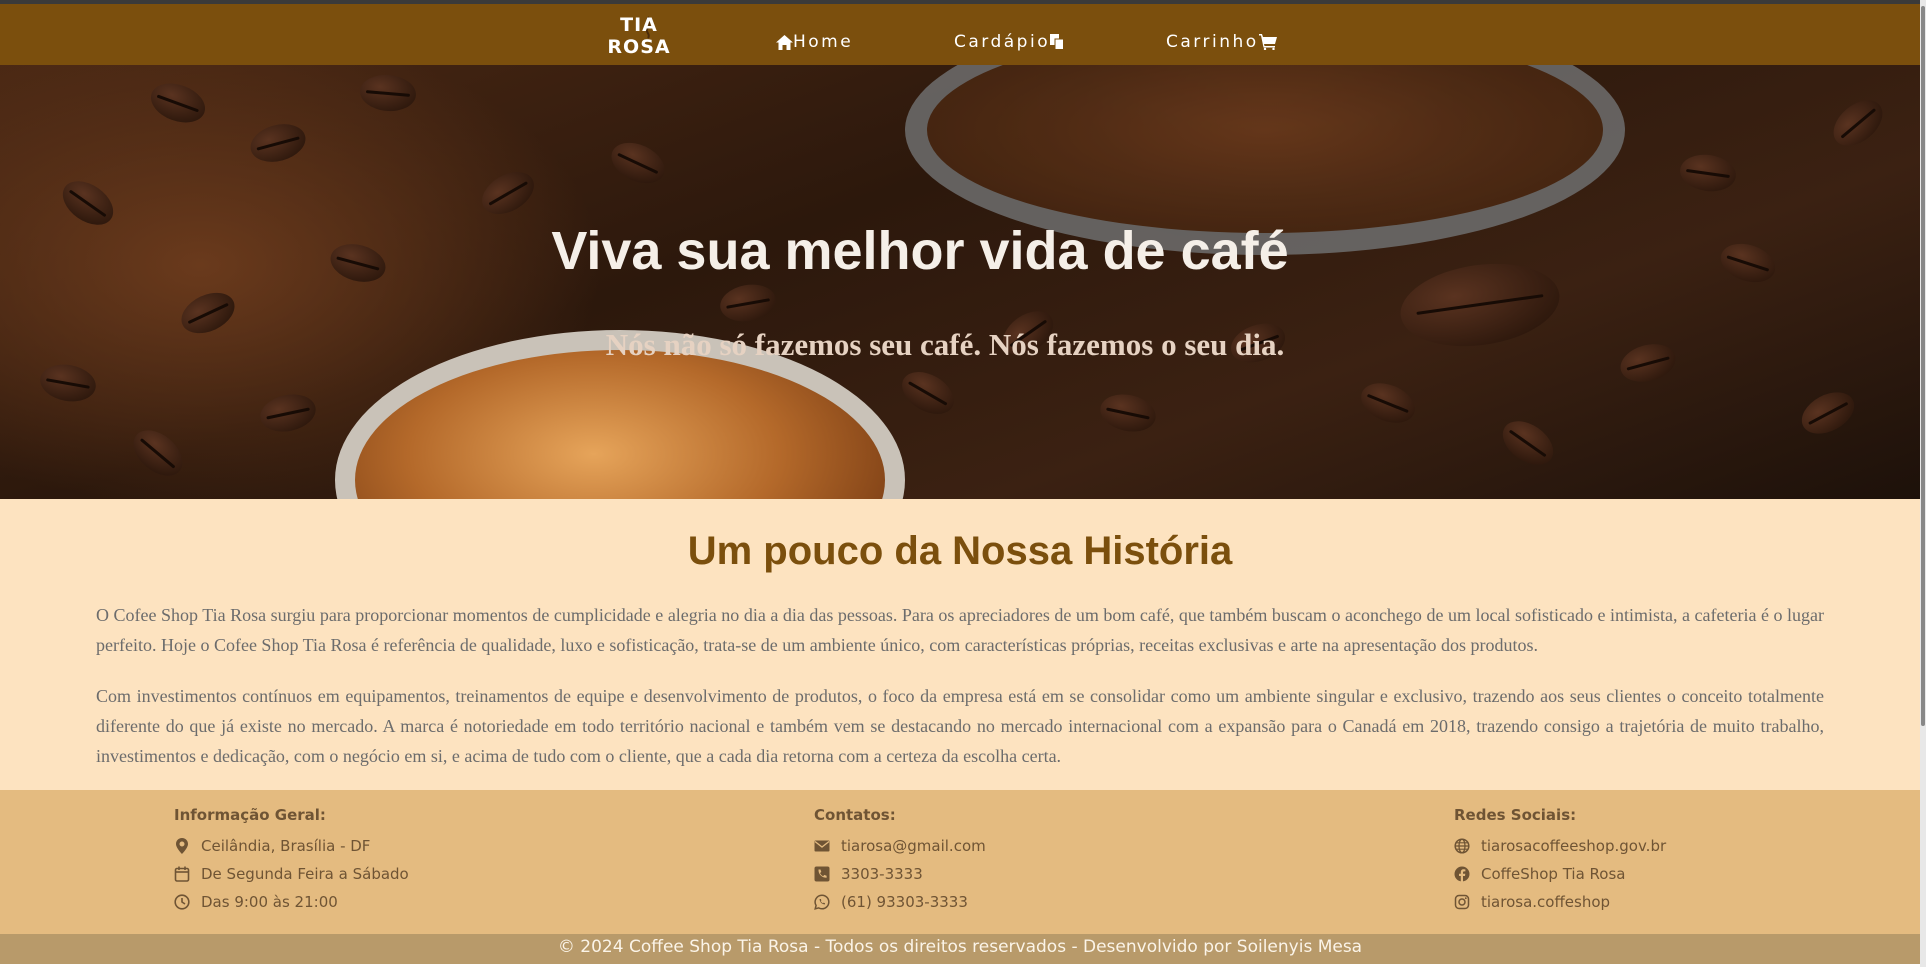  I want to click on instagram-icon, so click(1462, 902).